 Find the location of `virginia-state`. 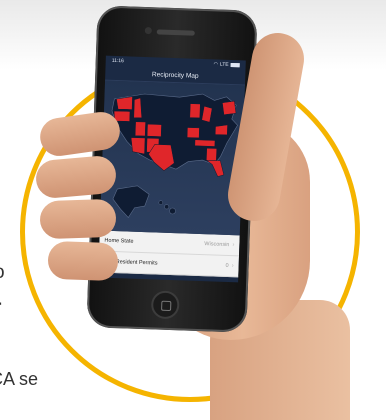

virginia-state is located at coordinates (221, 129).